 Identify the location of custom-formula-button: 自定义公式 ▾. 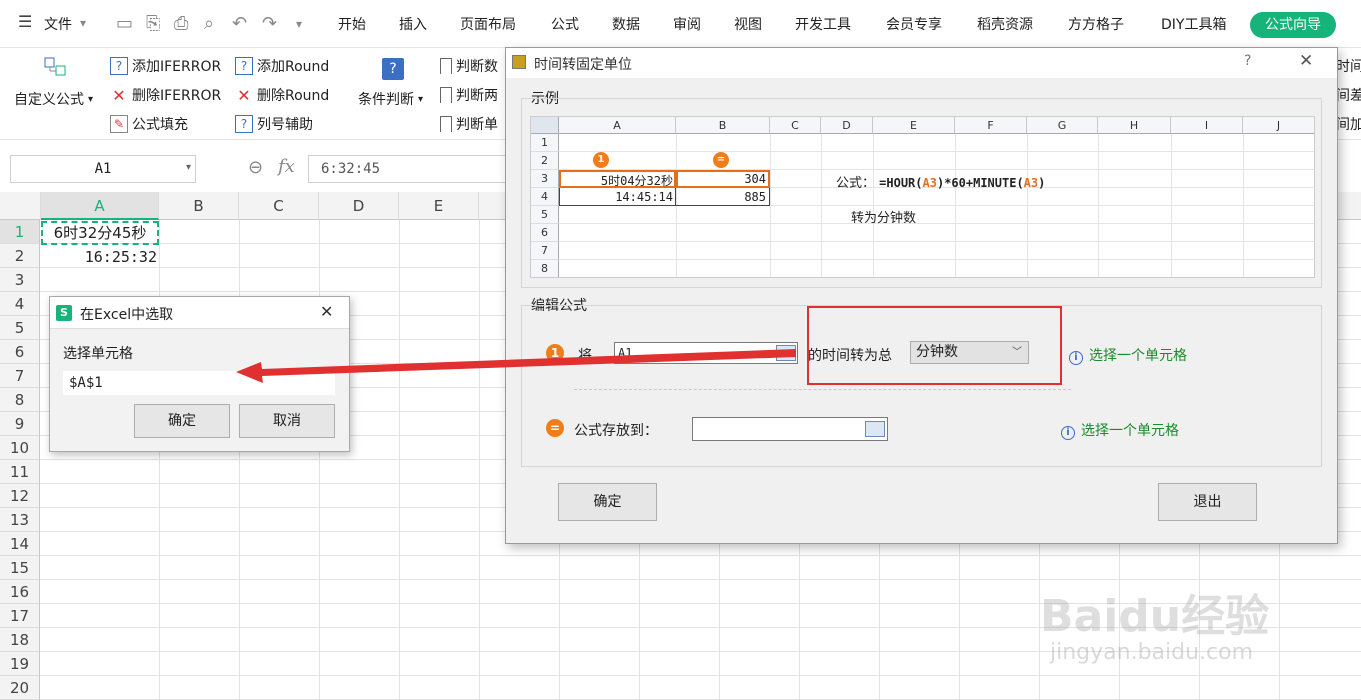
(53, 99).